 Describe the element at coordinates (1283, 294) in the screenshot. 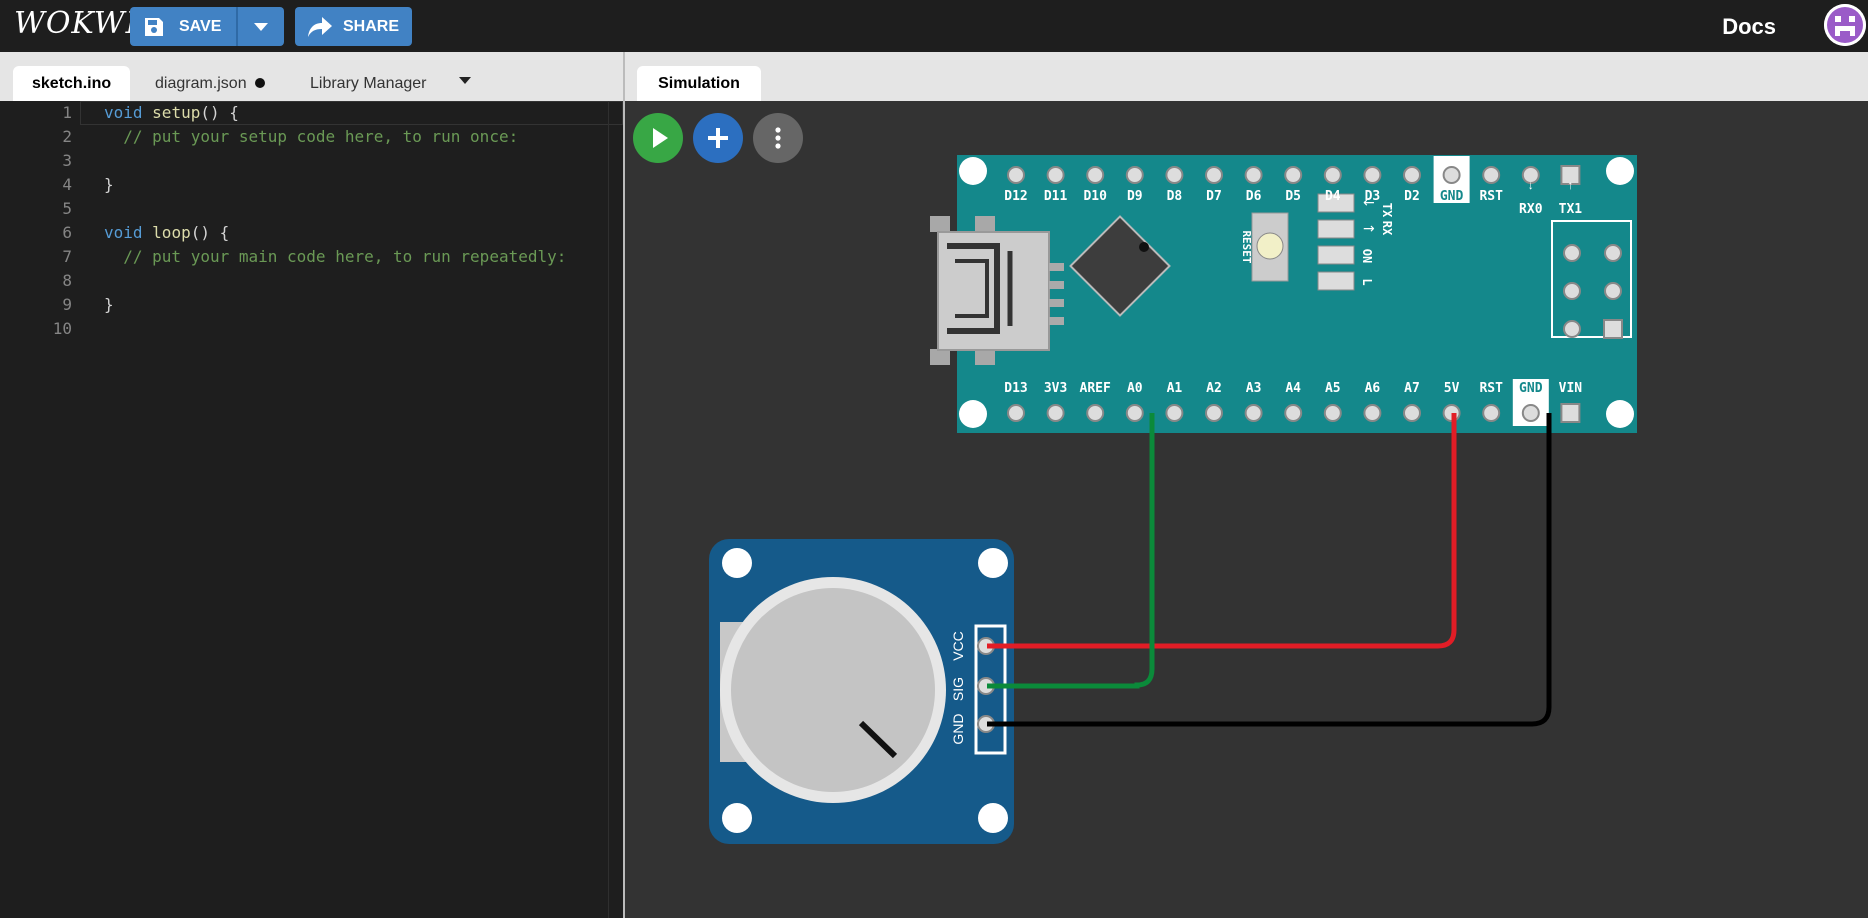

I see `arduino-nano: RESET ← → TX RX ON L D12 D11 D10 D9 D8 D7 D6 D5` at that location.